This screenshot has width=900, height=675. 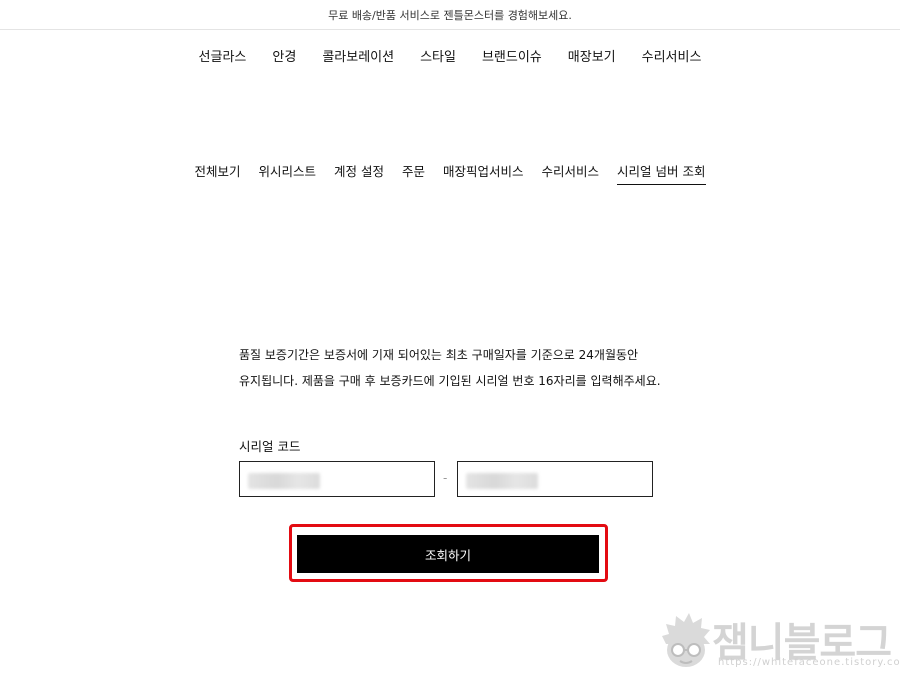 What do you see at coordinates (438, 58) in the screenshot?
I see `main-nav-style: 스타일` at bounding box center [438, 58].